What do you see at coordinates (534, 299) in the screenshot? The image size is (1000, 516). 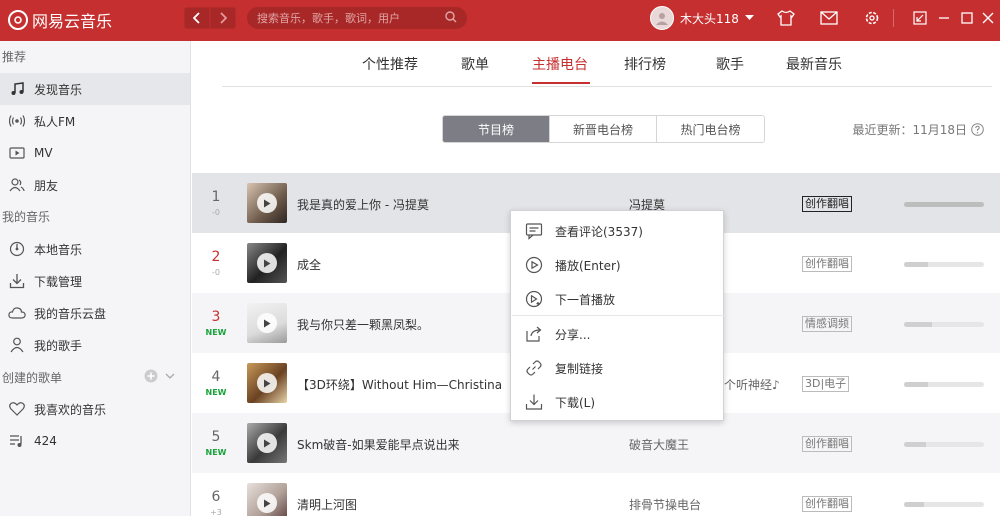 I see `play-next-icon` at bounding box center [534, 299].